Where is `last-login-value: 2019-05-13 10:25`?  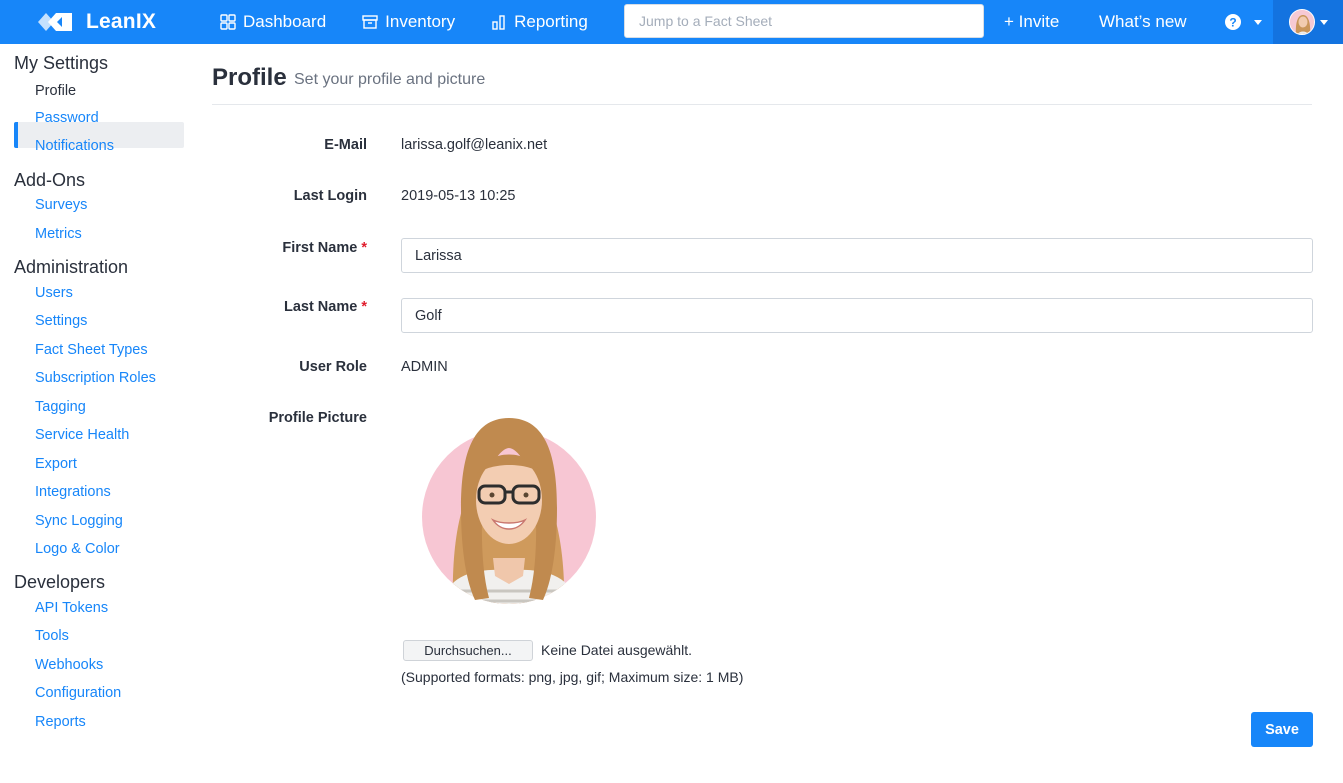
last-login-value: 2019-05-13 10:25 is located at coordinates (458, 196).